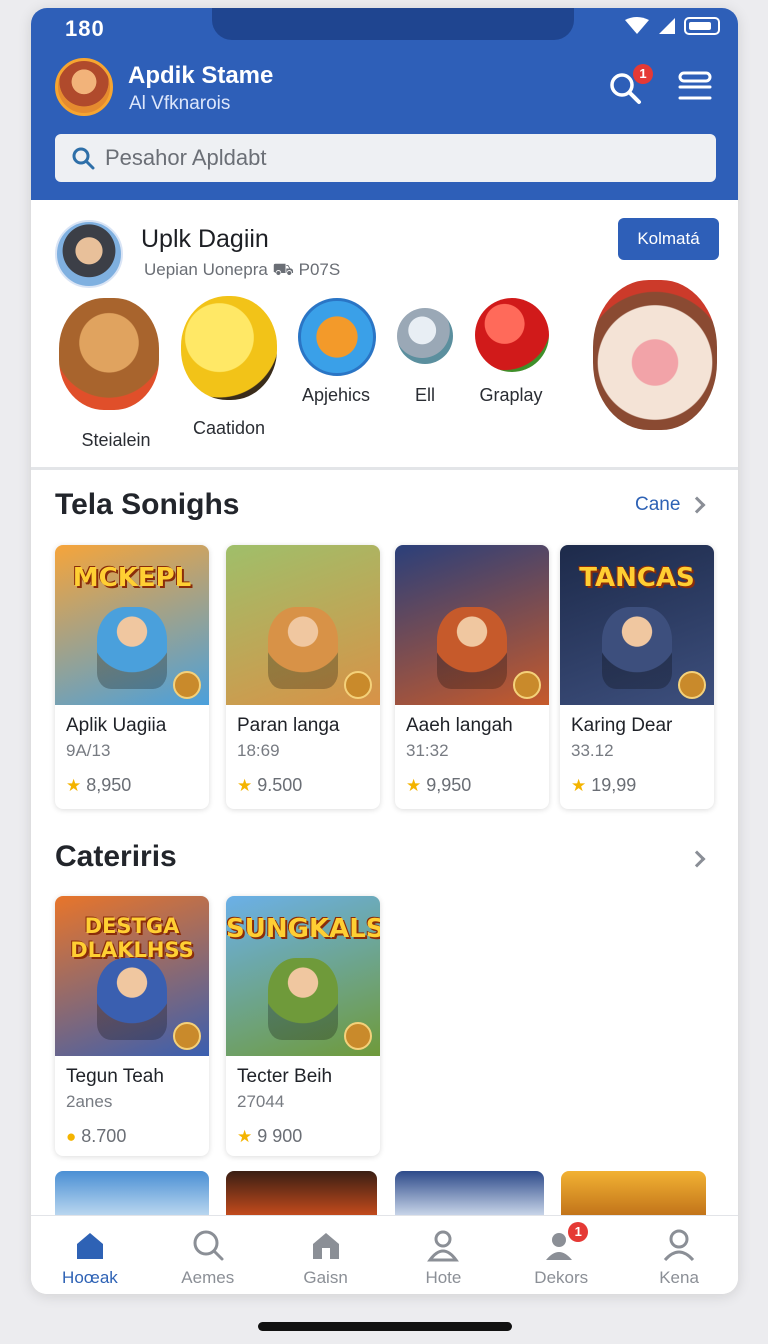 This screenshot has width=768, height=1344. Describe the element at coordinates (643, 74) in the screenshot. I see `notification-badge: 1` at that location.